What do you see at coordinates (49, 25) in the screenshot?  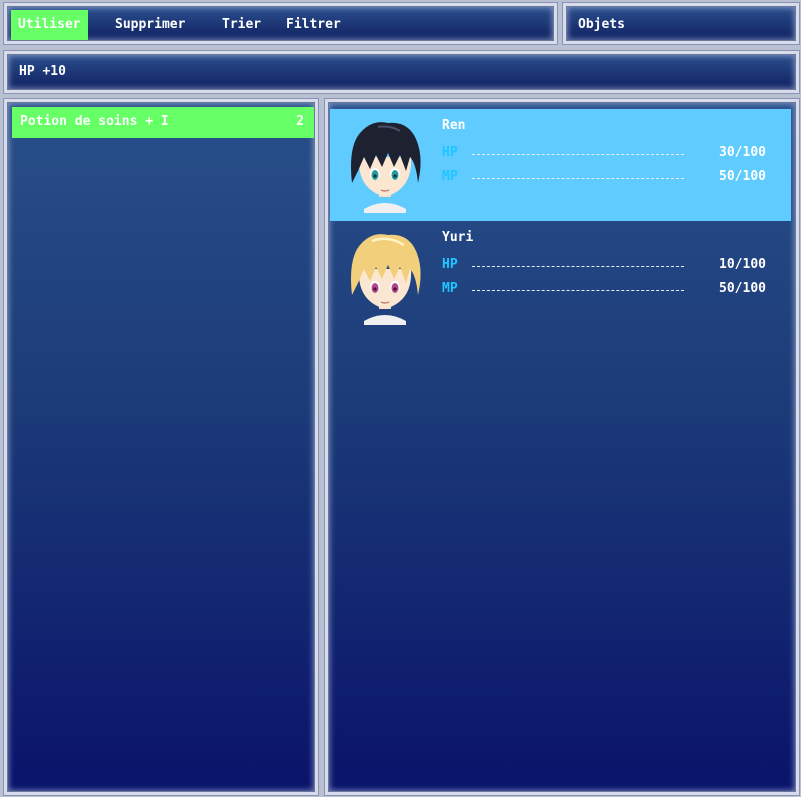 I see `command-use: Utiliser` at bounding box center [49, 25].